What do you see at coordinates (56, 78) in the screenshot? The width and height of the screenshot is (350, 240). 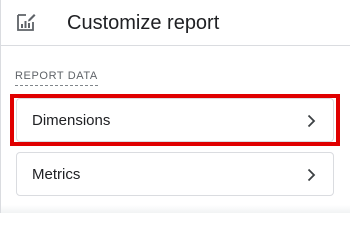 I see `section-label-report-data: REPORT DATA` at bounding box center [56, 78].